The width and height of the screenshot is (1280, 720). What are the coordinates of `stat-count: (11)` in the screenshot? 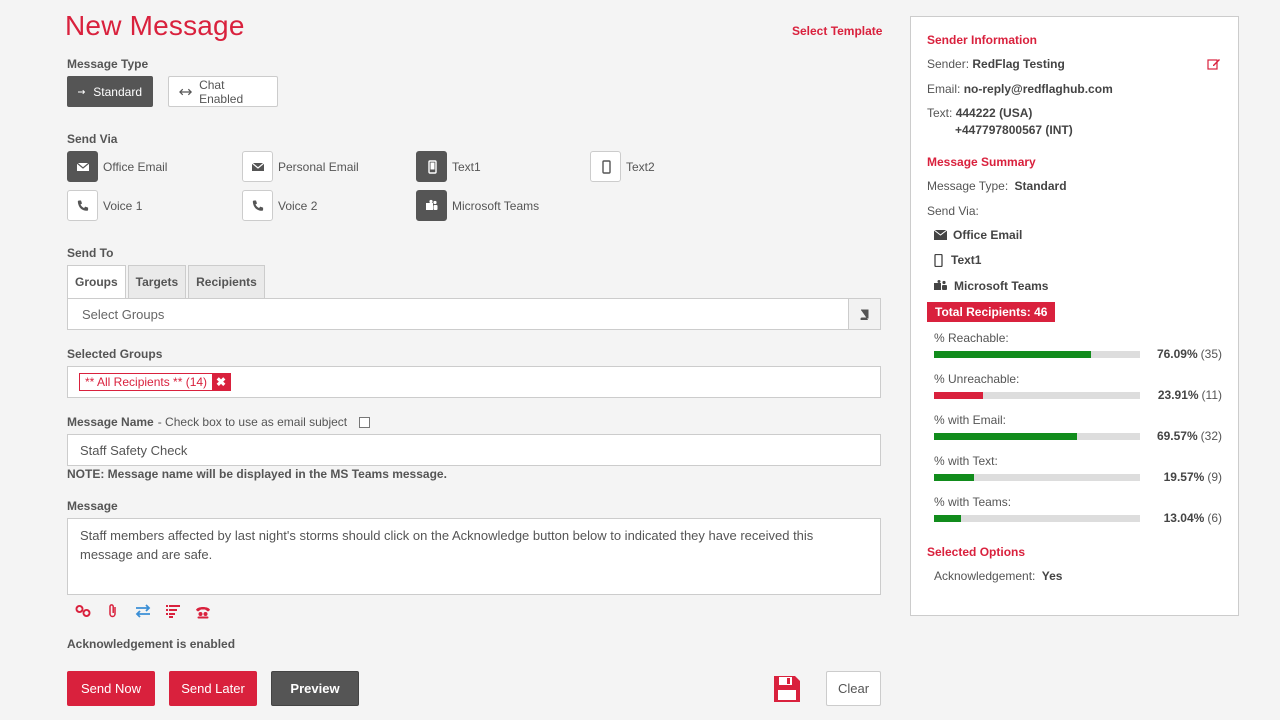 It's located at (1211, 395).